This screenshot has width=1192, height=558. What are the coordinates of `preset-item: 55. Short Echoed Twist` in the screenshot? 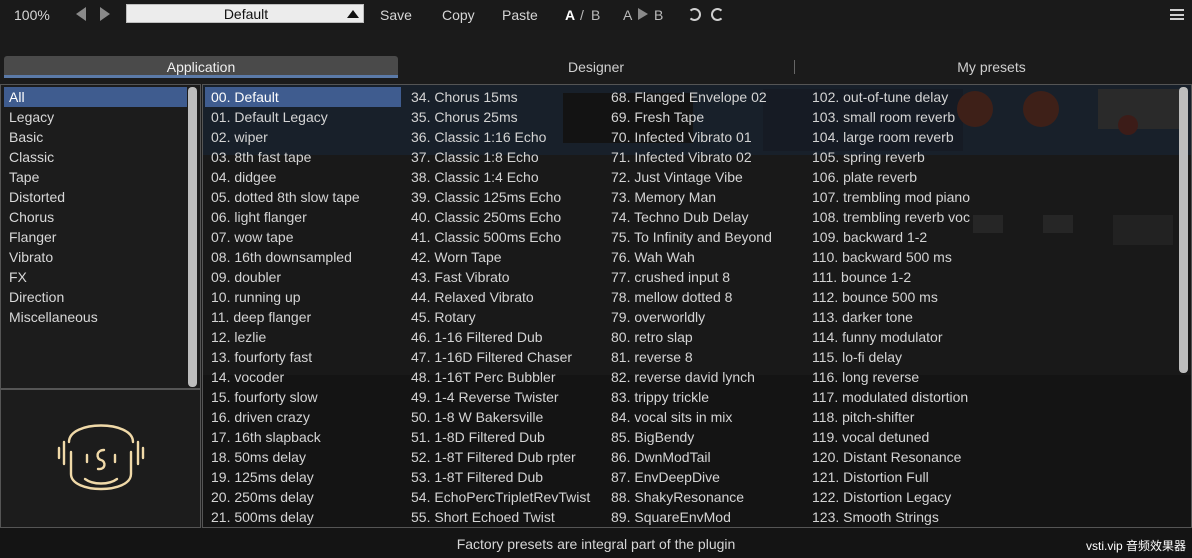 It's located at (503, 517).